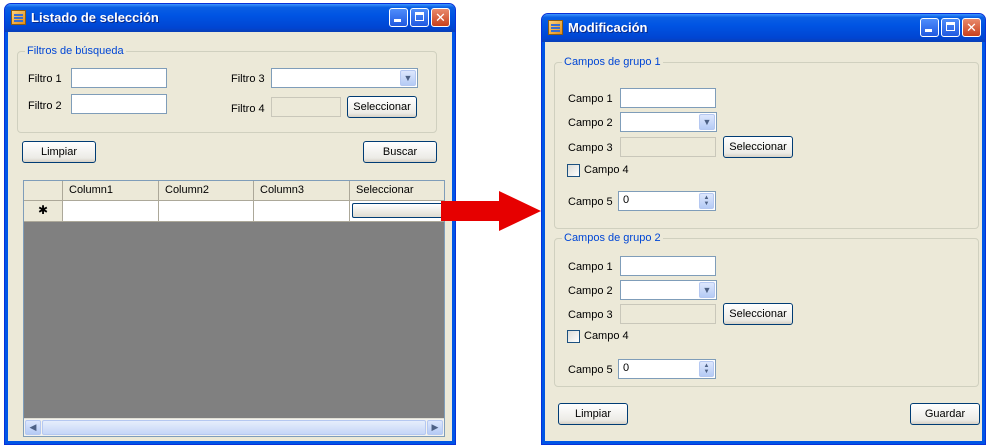 Image resolution: width=987 pixels, height=446 pixels. What do you see at coordinates (668, 122) in the screenshot?
I see `g1-campo2-combo: ▼` at bounding box center [668, 122].